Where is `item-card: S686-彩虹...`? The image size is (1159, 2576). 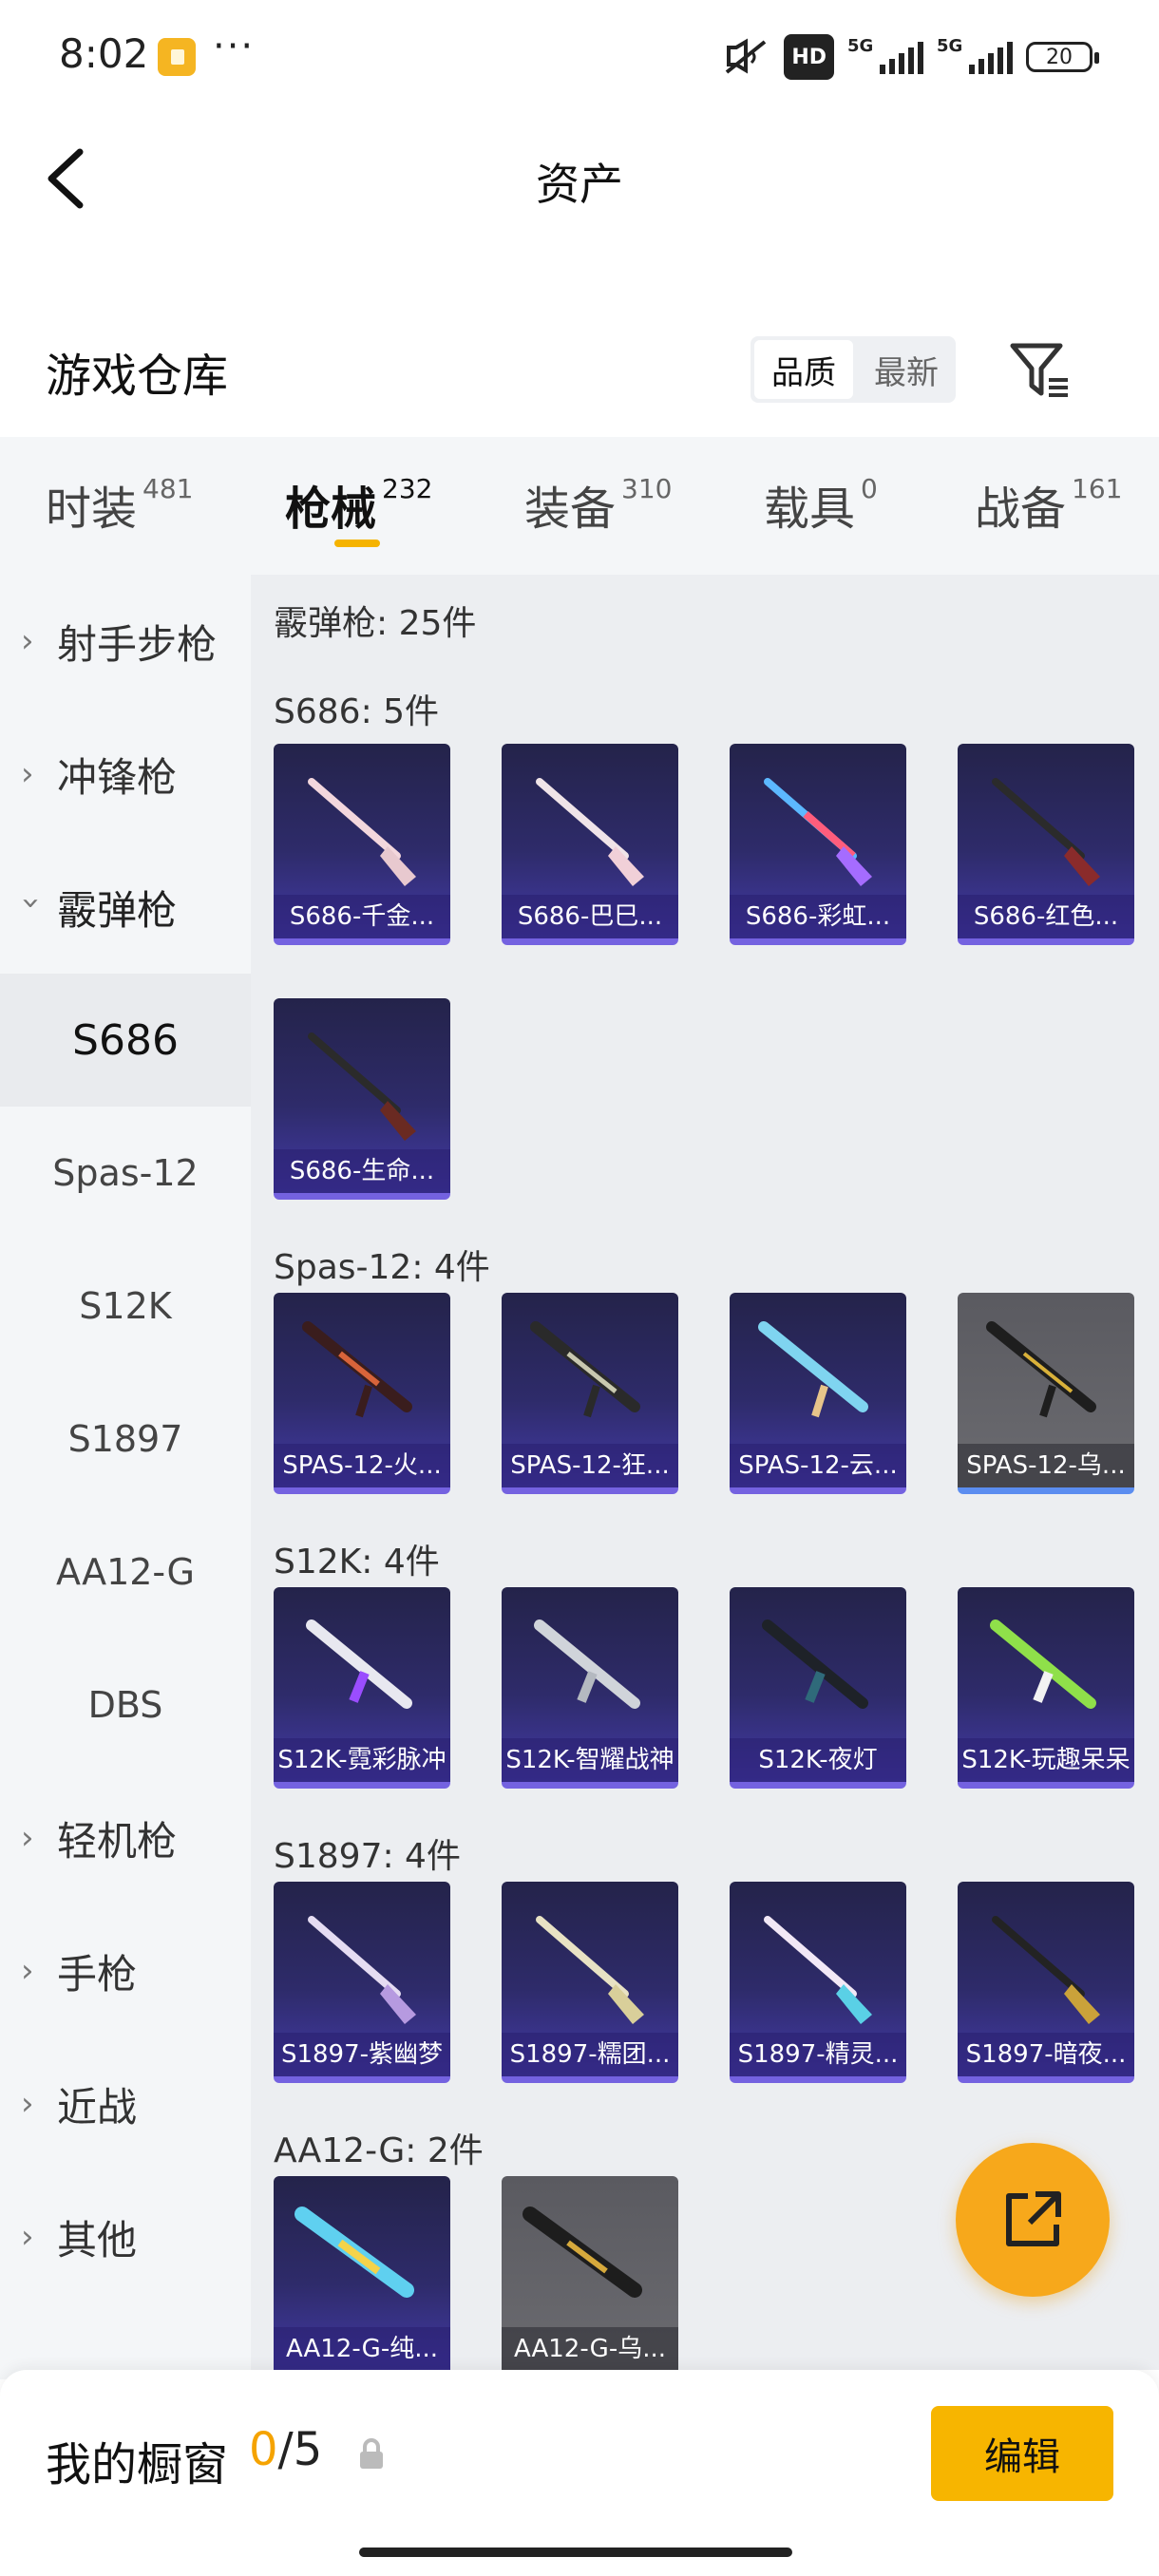 item-card: S686-彩虹... is located at coordinates (818, 844).